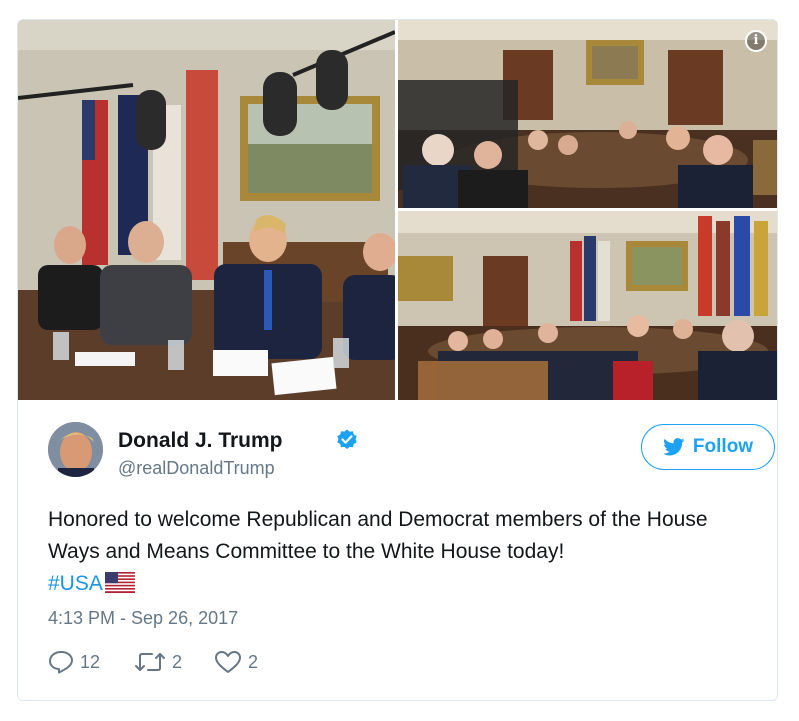 Image resolution: width=799 pixels, height=721 pixels. I want to click on hashtag-link: #USA, so click(75, 583).